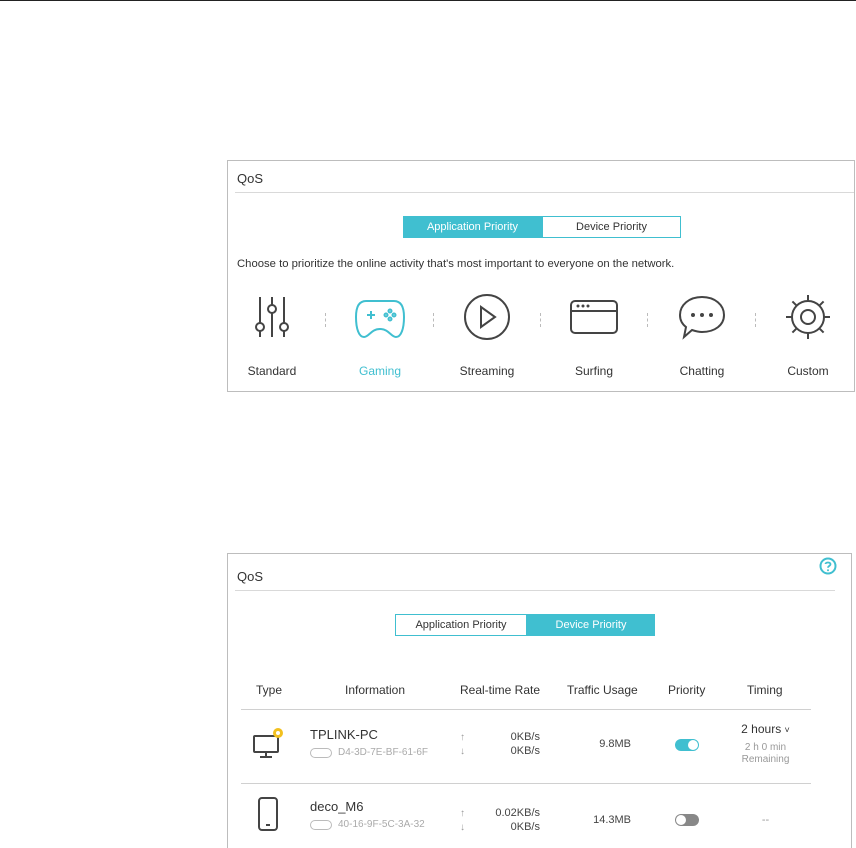 Image resolution: width=856 pixels, height=848 pixels. Describe the element at coordinates (612, 820) in the screenshot. I see `traffic-usage: 14.3MB` at that location.